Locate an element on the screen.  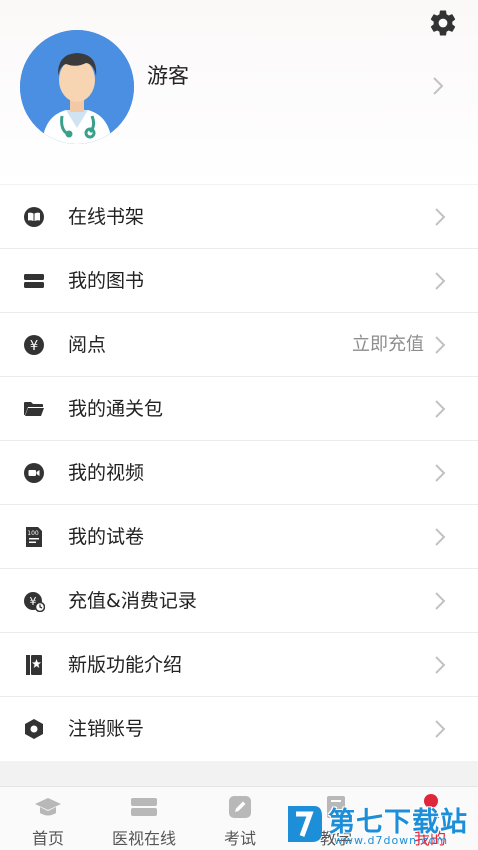
menu-item-my-videos: 我的视频 is located at coordinates (239, 473).